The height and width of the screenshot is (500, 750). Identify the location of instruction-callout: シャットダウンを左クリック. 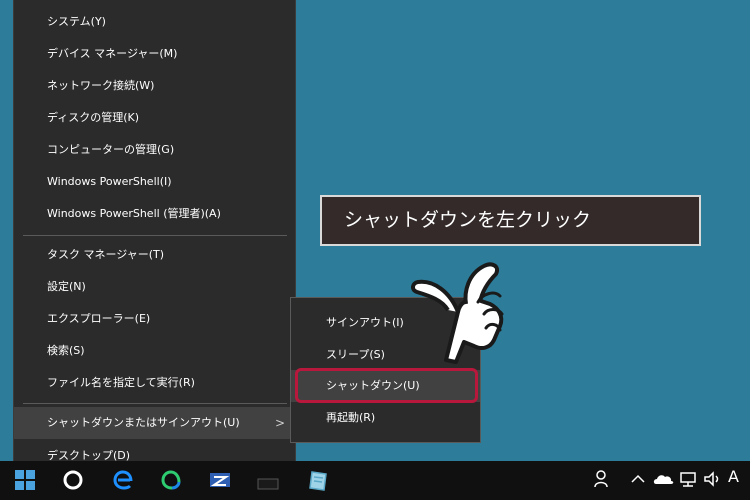
(510, 220).